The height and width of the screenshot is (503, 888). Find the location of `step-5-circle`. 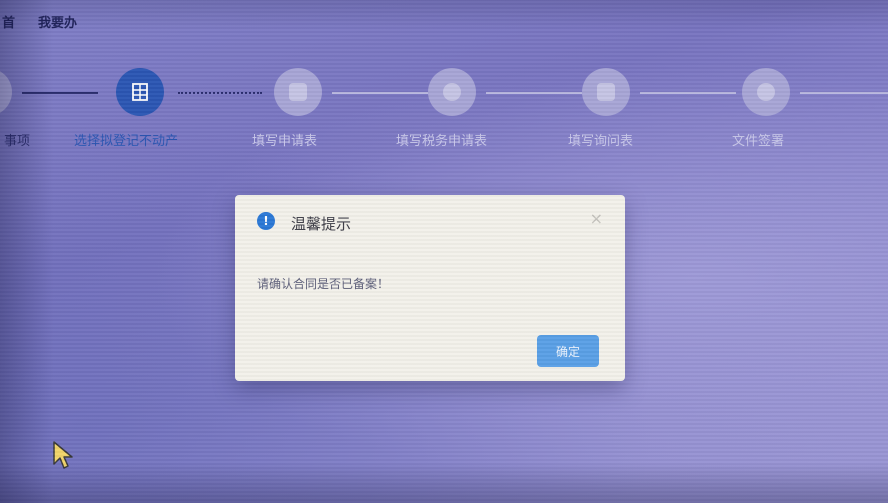

step-5-circle is located at coordinates (606, 92).